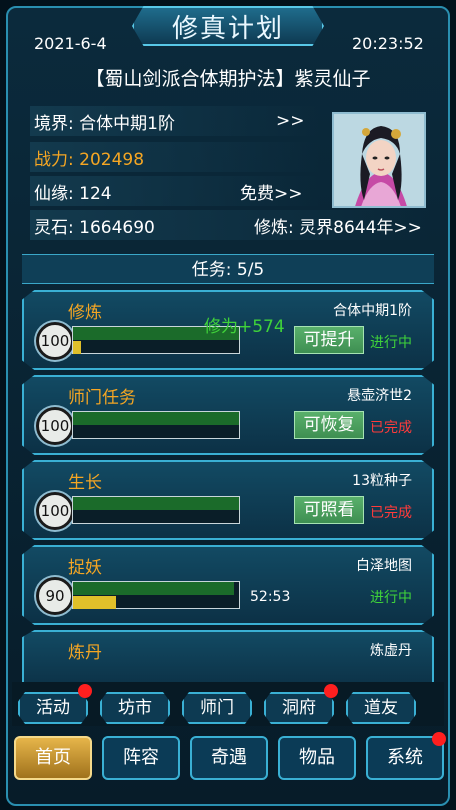 The width and height of the screenshot is (456, 810). Describe the element at coordinates (85, 568) in the screenshot. I see `task-name: 捉妖` at that location.